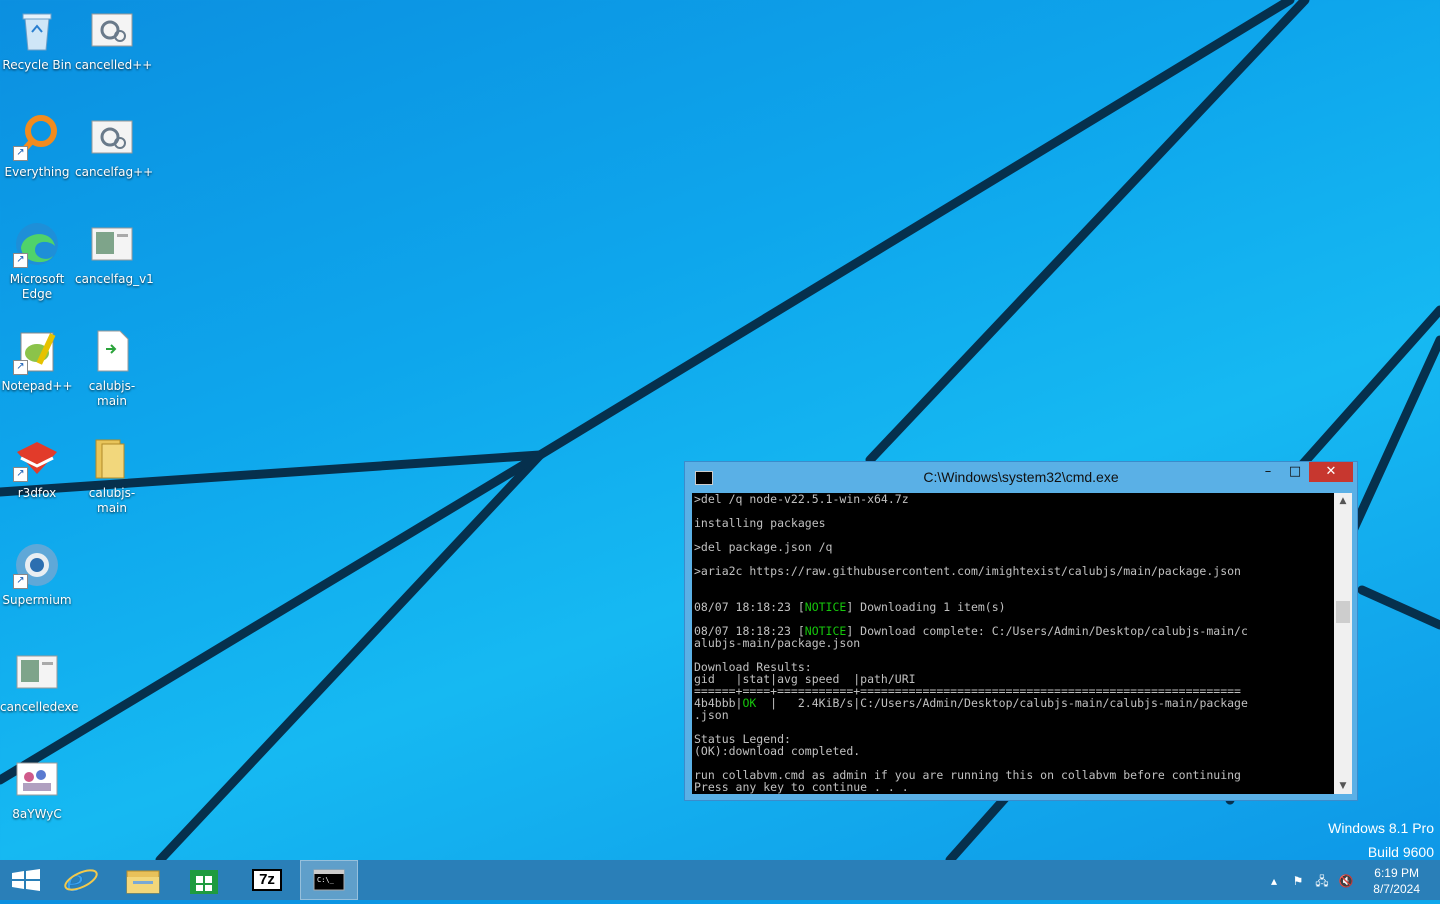 The height and width of the screenshot is (904, 1440). What do you see at coordinates (1343, 643) in the screenshot?
I see `vertical-scrollbar: ▲ ▼` at bounding box center [1343, 643].